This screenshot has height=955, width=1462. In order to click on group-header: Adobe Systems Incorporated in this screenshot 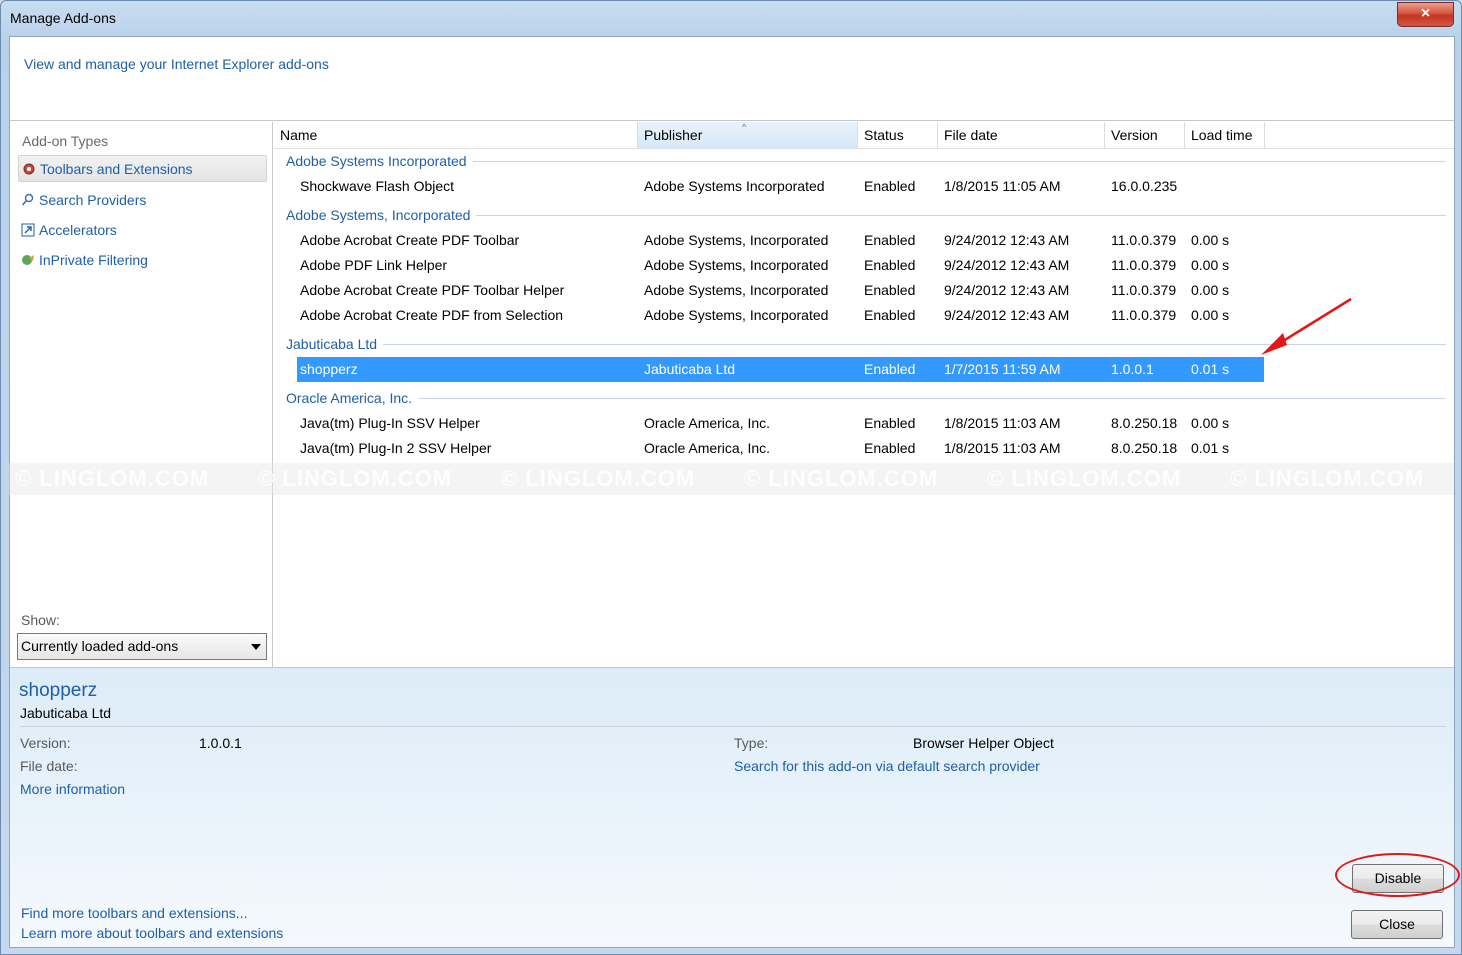, I will do `click(866, 161)`.